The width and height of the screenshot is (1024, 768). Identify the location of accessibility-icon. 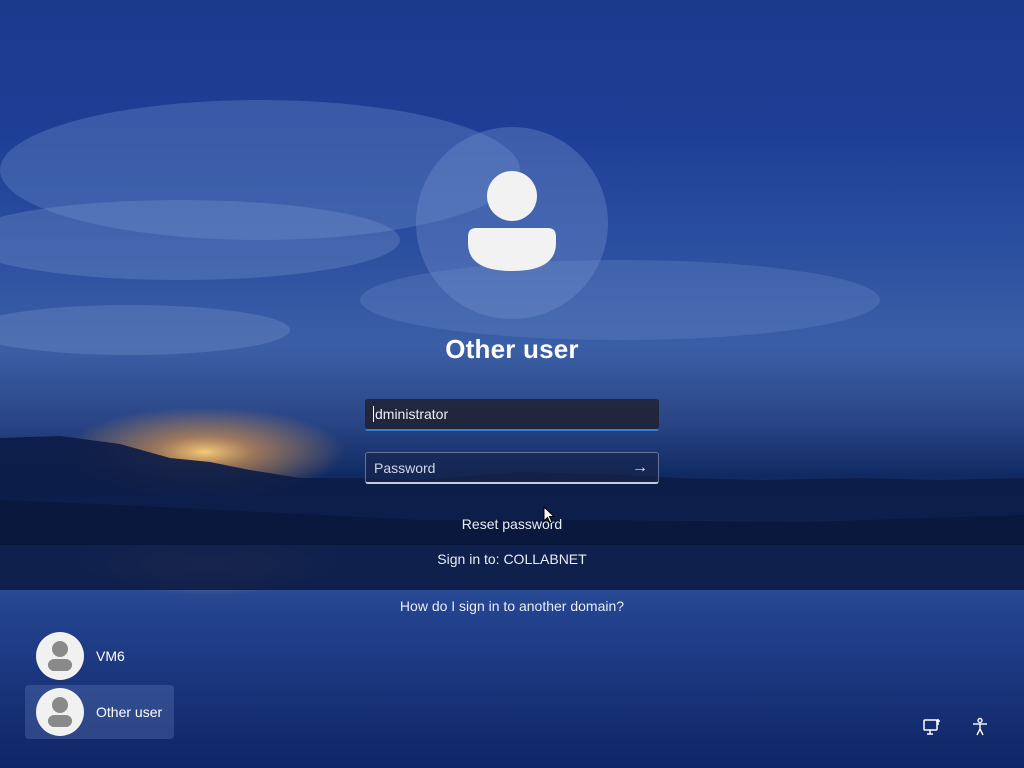
(980, 727).